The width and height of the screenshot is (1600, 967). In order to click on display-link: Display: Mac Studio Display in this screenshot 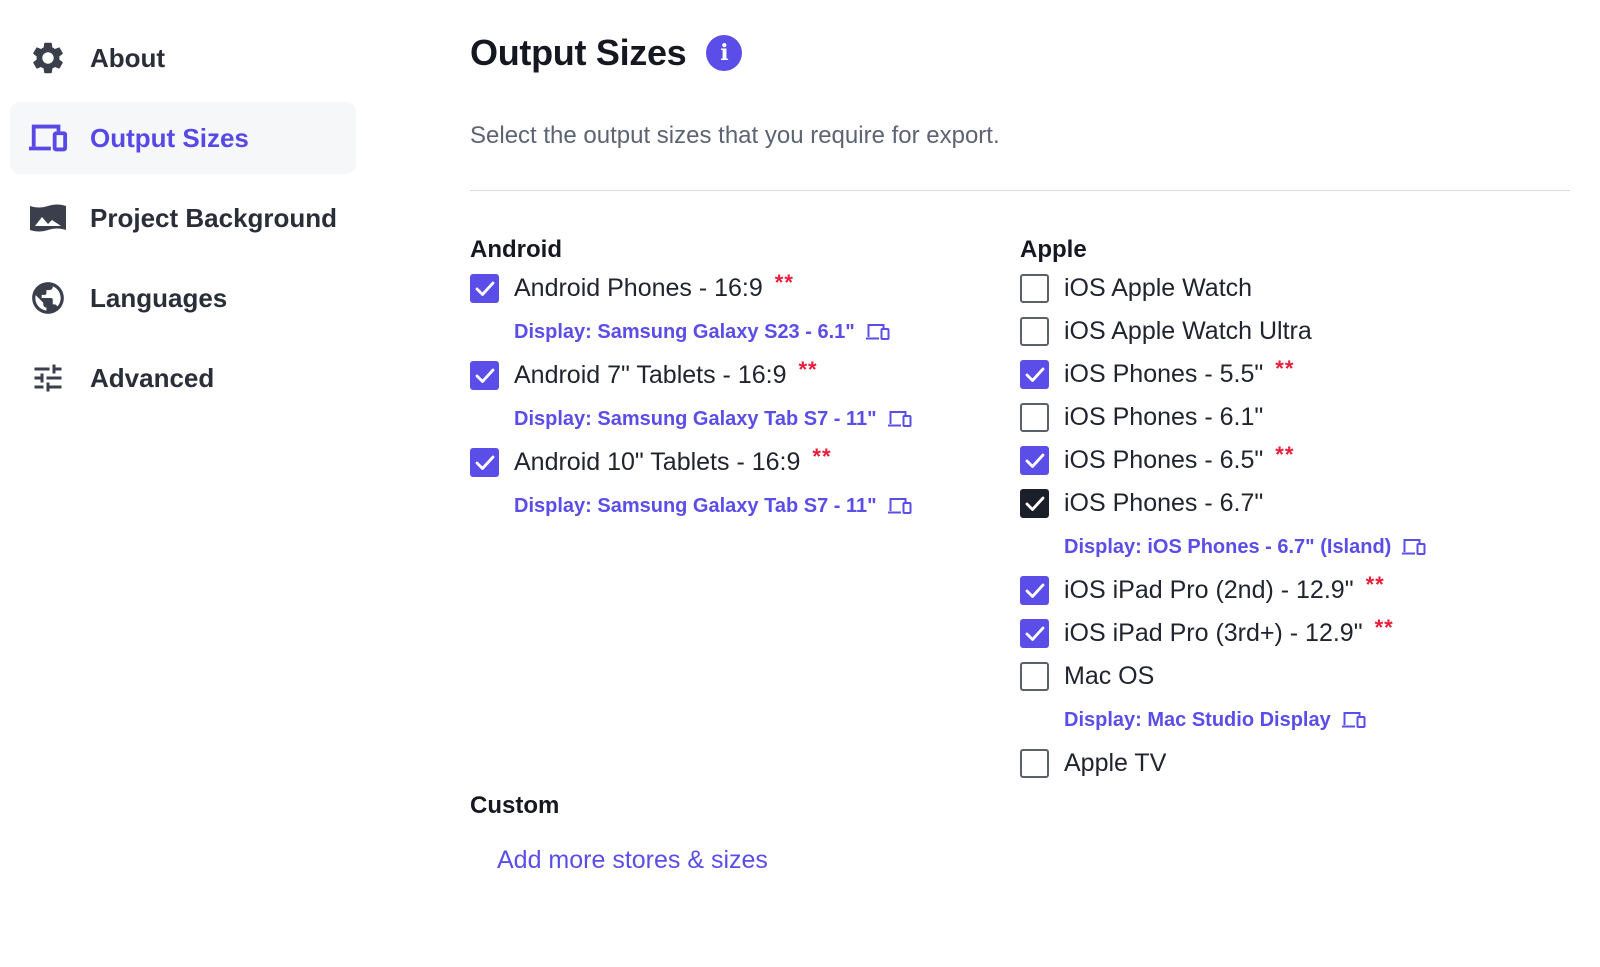, I will do `click(1197, 720)`.